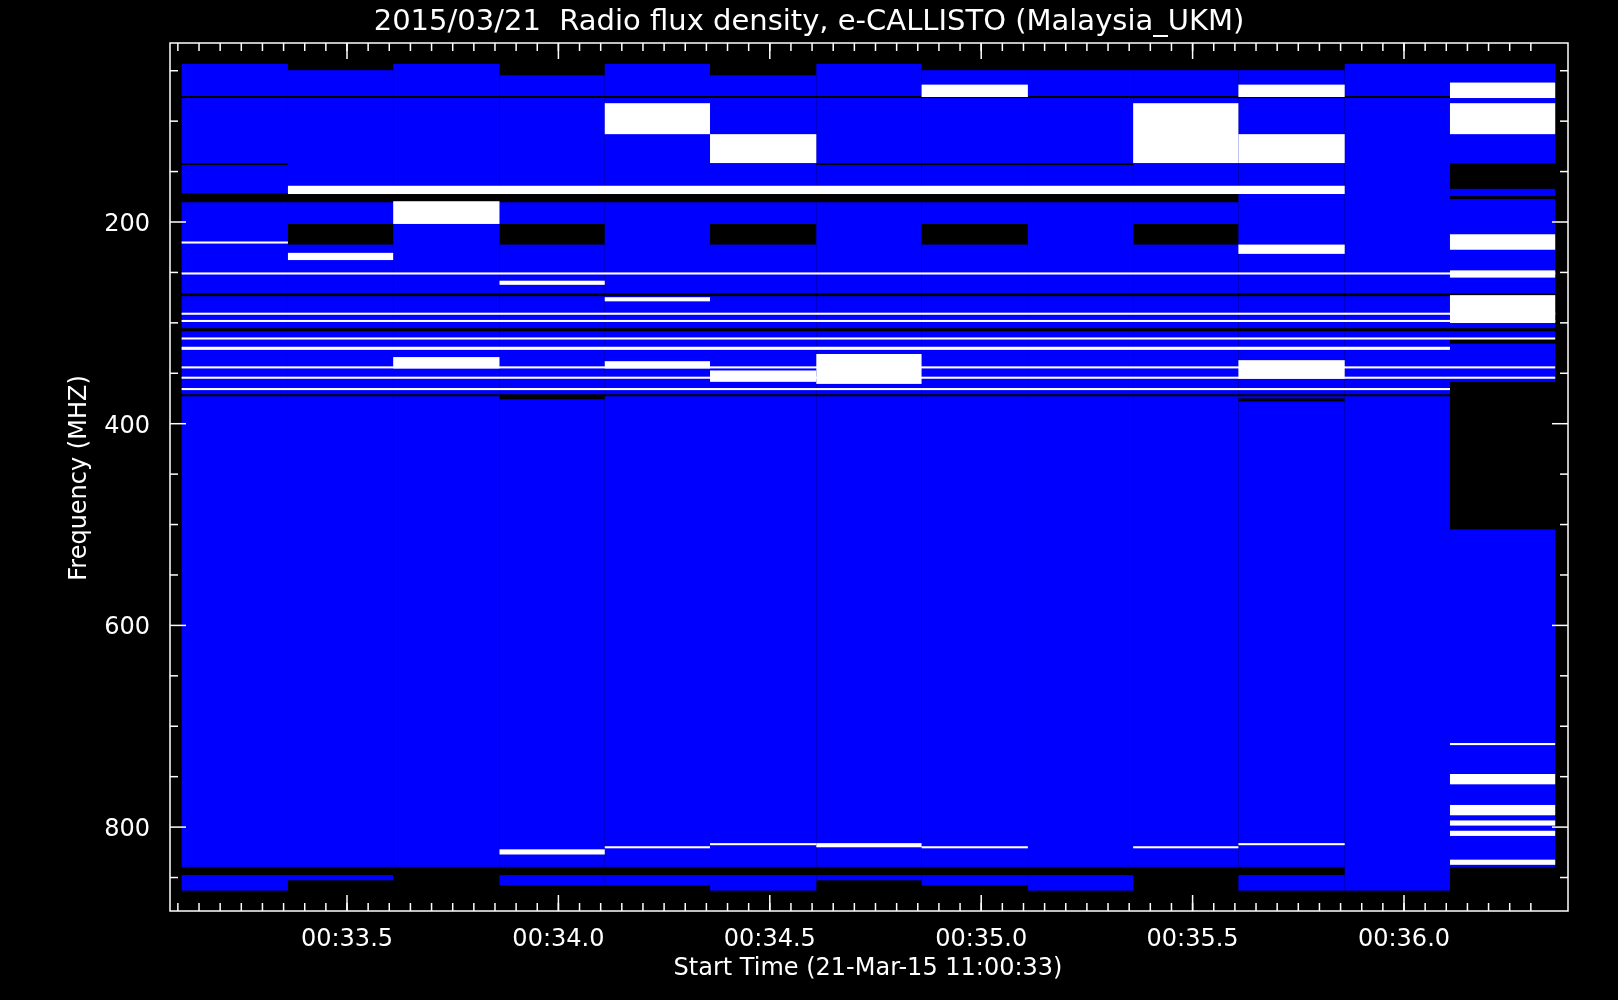 The height and width of the screenshot is (1000, 1618). What do you see at coordinates (1404, 938) in the screenshot?
I see `x-tick-label: 00:36.0` at bounding box center [1404, 938].